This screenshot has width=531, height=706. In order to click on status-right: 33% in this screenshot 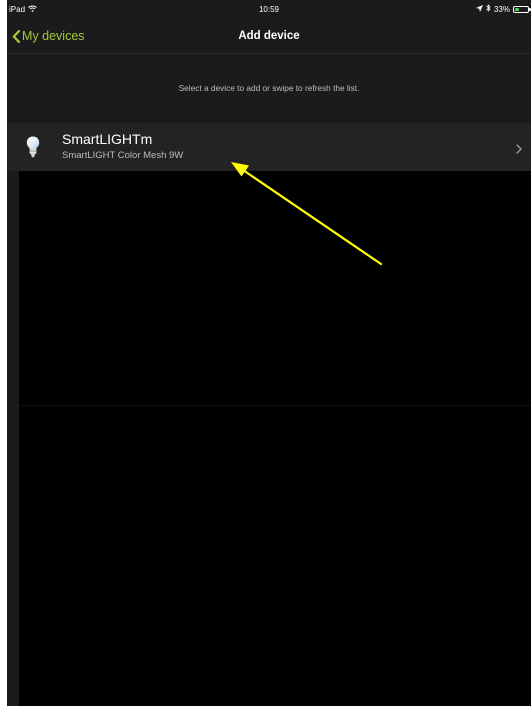, I will do `click(503, 9)`.